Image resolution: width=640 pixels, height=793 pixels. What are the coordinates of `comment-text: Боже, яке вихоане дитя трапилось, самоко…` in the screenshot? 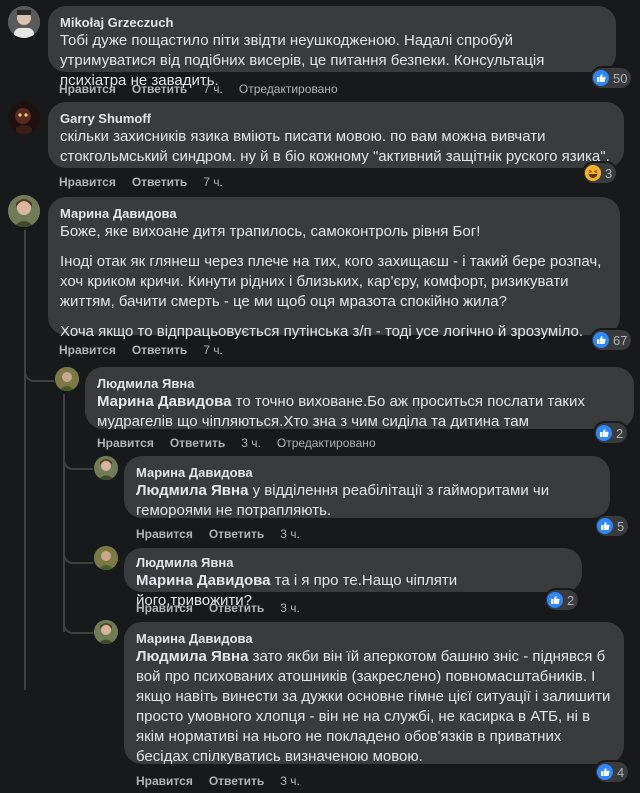 It's located at (334, 282).